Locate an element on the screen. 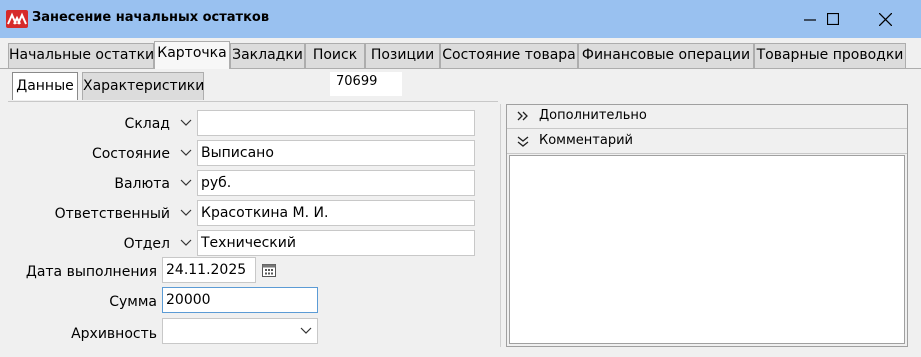 The height and width of the screenshot is (357, 921). department-dropdown-button is located at coordinates (186, 243).